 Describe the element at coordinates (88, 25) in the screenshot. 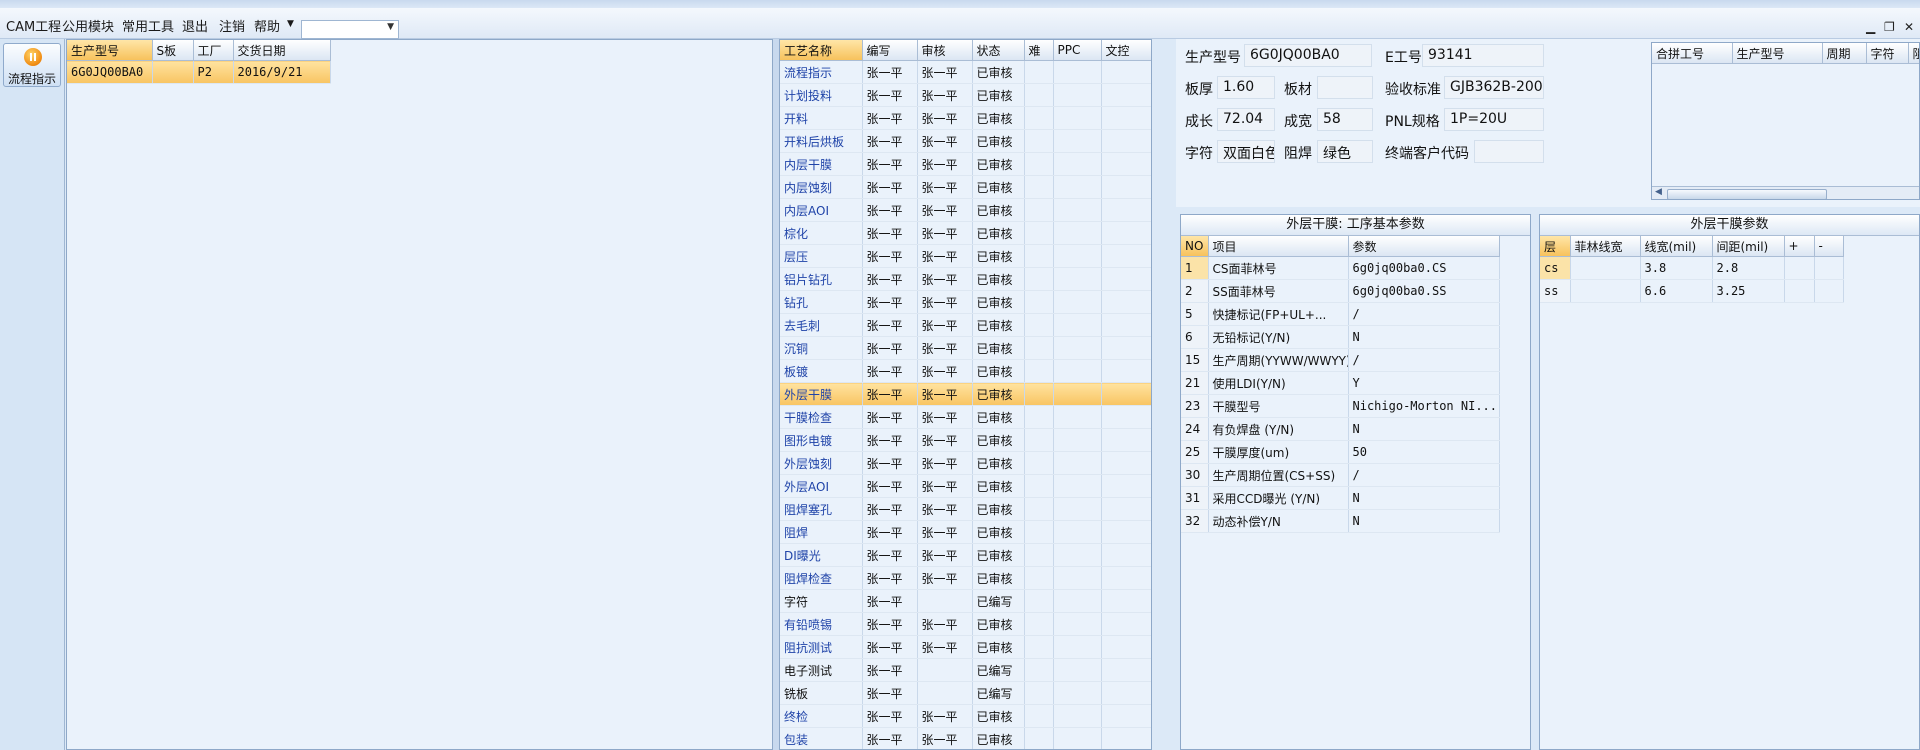

I see `menu-common-module: 公用模块` at that location.